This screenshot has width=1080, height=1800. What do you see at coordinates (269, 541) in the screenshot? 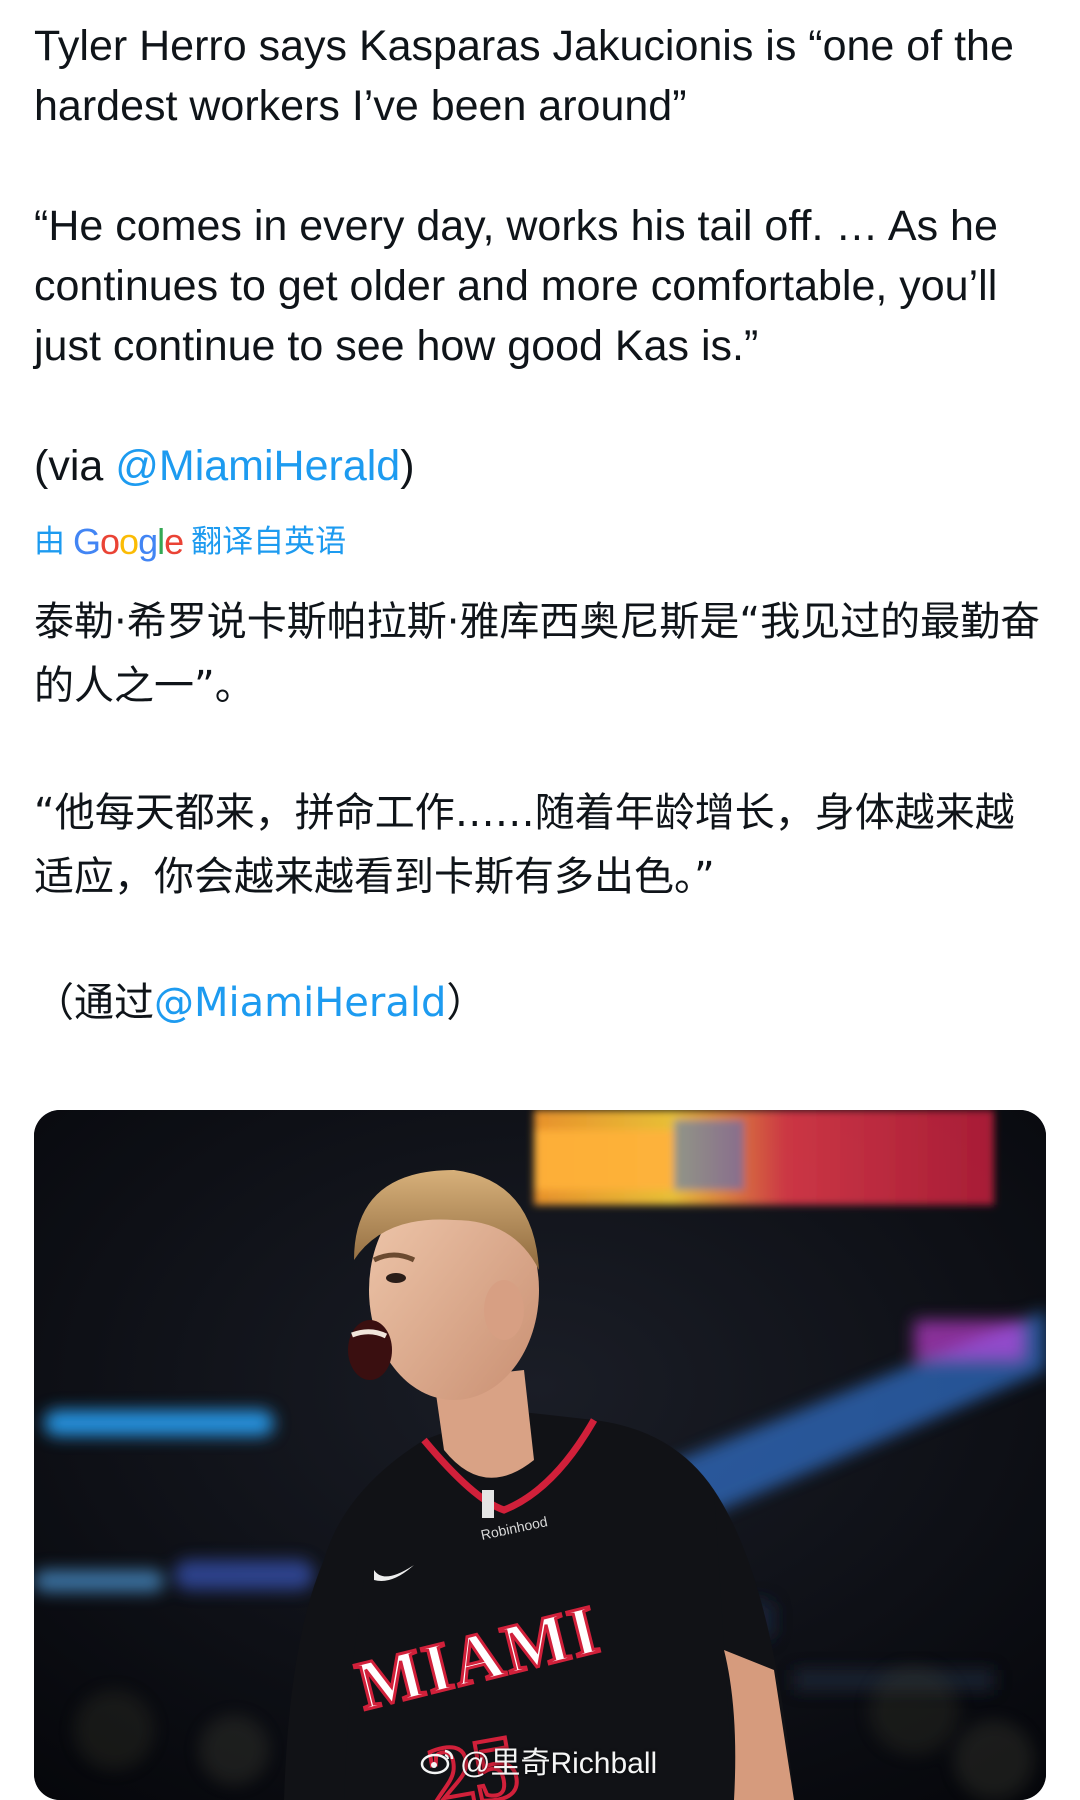
I see `translated-from-label: 翻译自英语` at bounding box center [269, 541].